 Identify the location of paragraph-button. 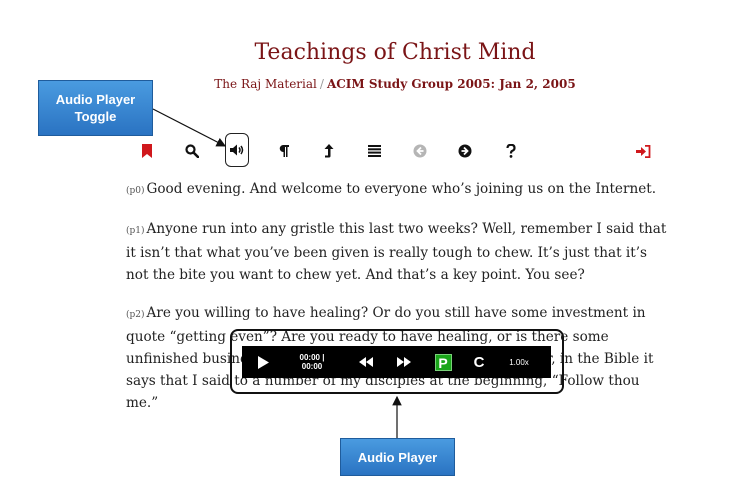
(284, 151).